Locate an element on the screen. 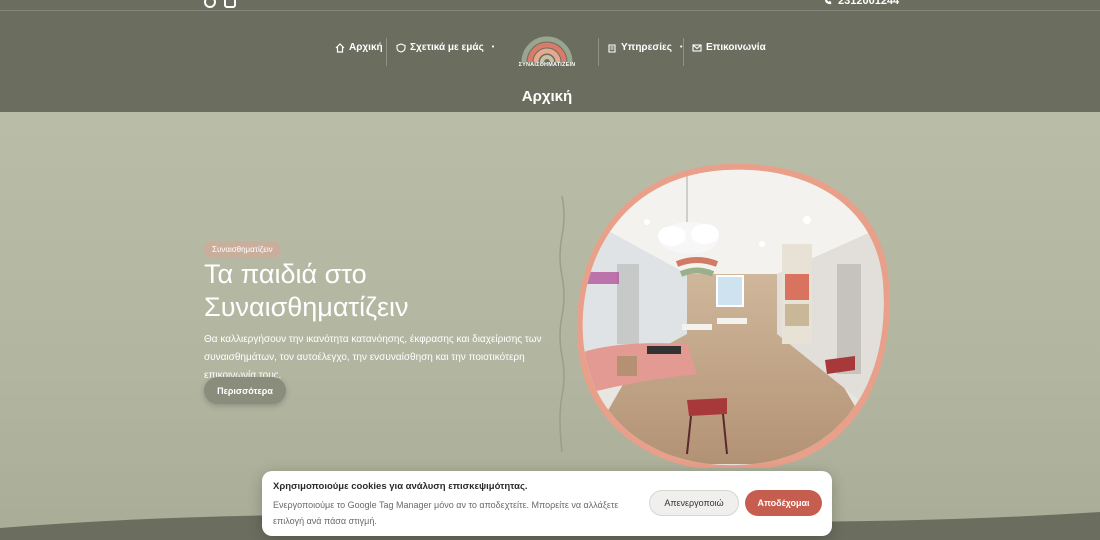  nav-contact: Επικοινωνία is located at coordinates (729, 47).